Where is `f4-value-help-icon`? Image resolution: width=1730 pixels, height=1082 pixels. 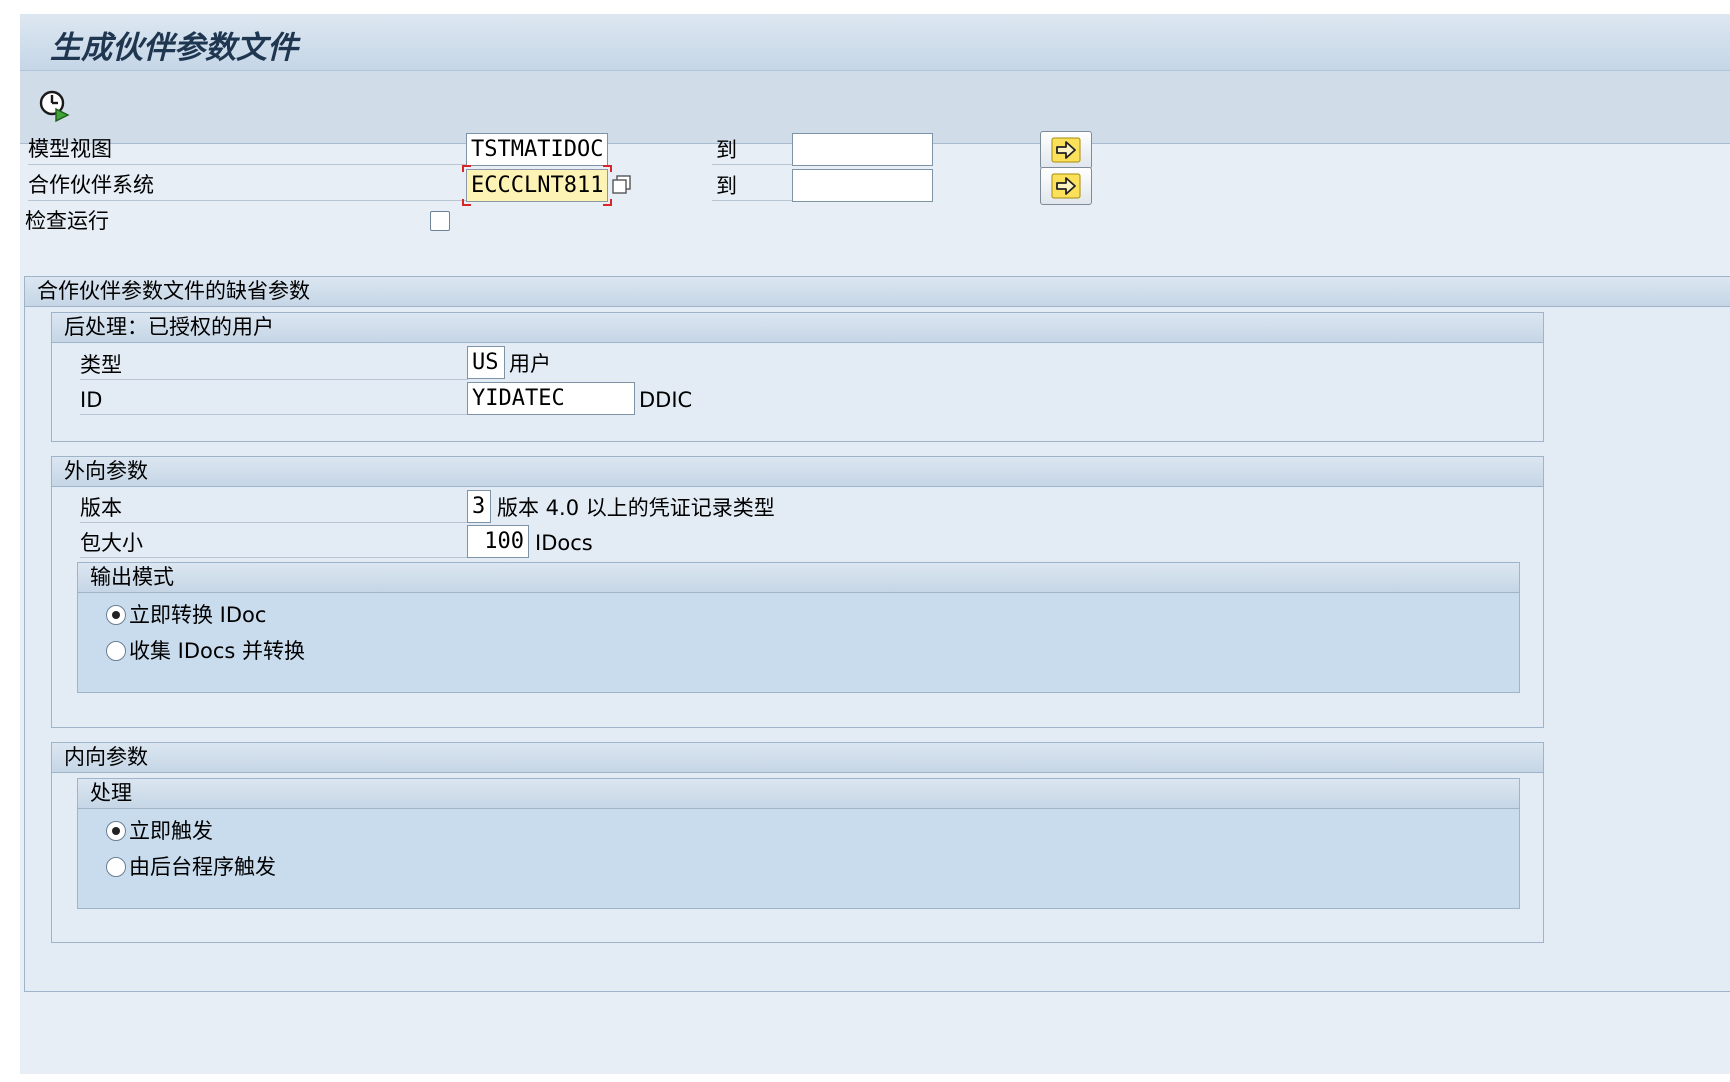 f4-value-help-icon is located at coordinates (622, 185).